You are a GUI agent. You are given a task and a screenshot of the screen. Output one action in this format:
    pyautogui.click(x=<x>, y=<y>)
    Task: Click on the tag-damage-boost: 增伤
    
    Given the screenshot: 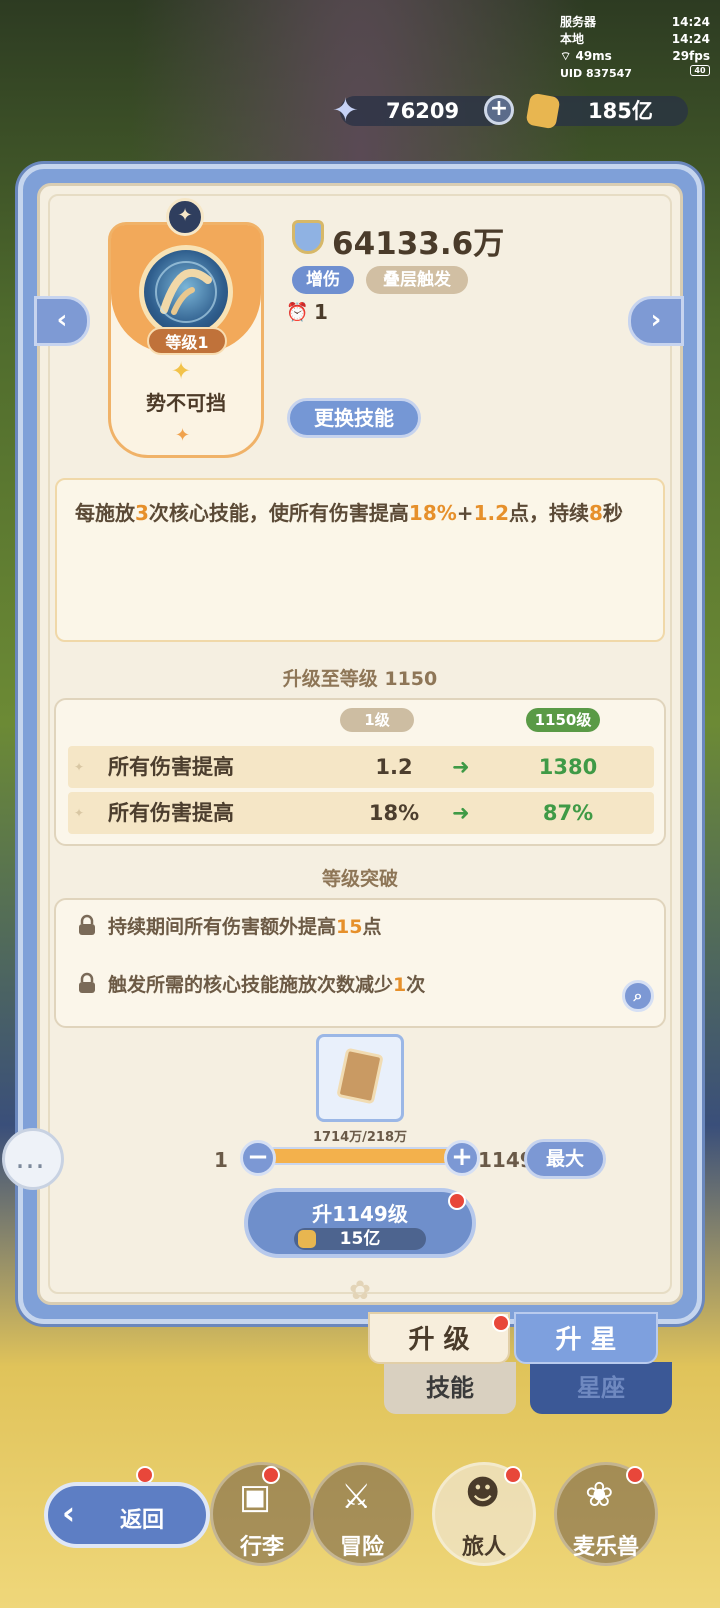 What is the action you would take?
    pyautogui.click(x=323, y=280)
    